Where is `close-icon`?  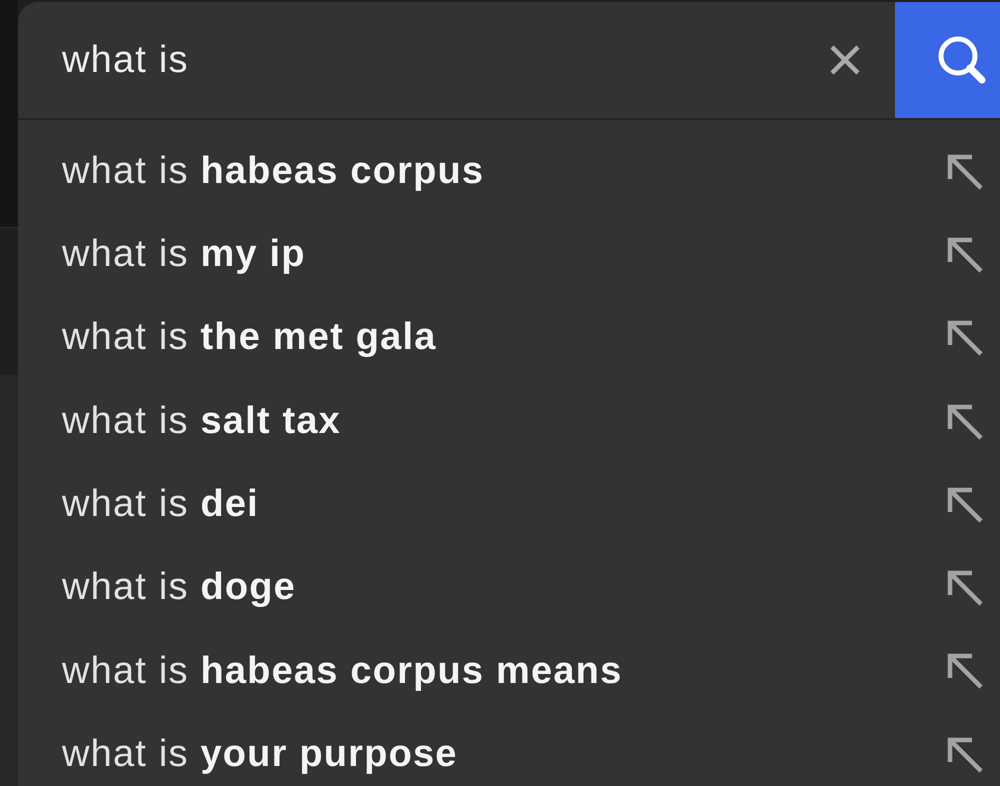
close-icon is located at coordinates (845, 60).